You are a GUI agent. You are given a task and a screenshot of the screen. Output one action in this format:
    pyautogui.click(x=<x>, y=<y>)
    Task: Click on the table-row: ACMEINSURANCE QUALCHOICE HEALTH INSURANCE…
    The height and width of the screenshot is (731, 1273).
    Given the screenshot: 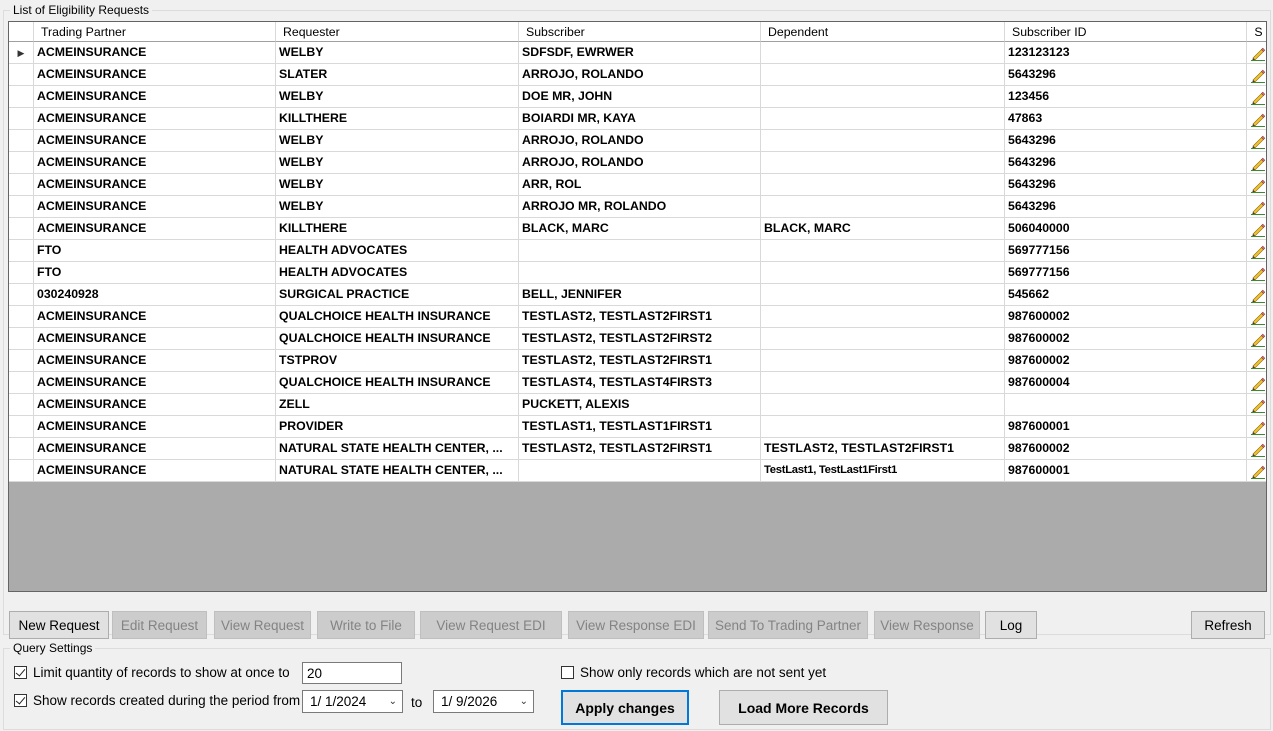 What is the action you would take?
    pyautogui.click(x=637, y=383)
    